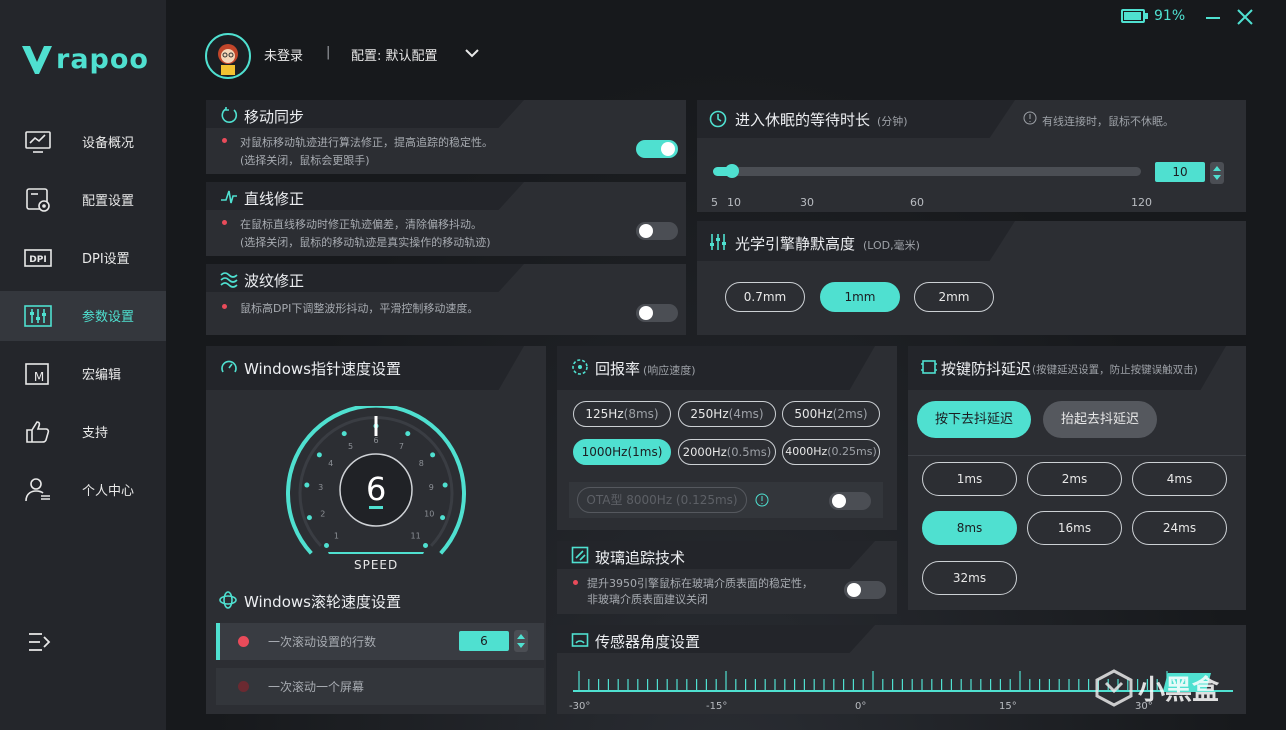 This screenshot has height=730, width=1286. Describe the element at coordinates (274, 199) in the screenshot. I see `angle-snap-title: 直线修正` at that location.